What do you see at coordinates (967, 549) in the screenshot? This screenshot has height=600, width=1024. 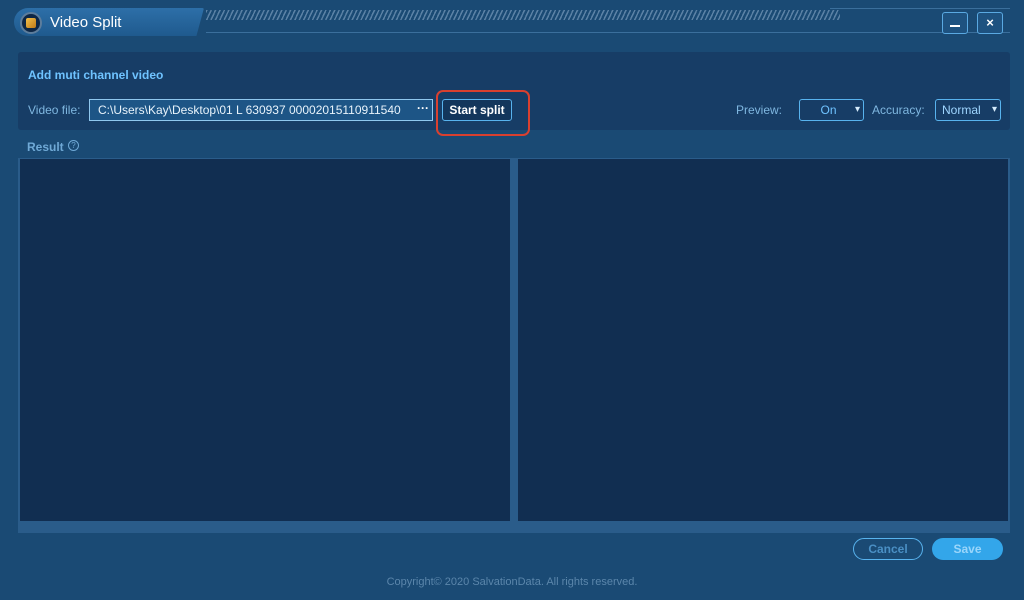 I see `save-button: Save` at bounding box center [967, 549].